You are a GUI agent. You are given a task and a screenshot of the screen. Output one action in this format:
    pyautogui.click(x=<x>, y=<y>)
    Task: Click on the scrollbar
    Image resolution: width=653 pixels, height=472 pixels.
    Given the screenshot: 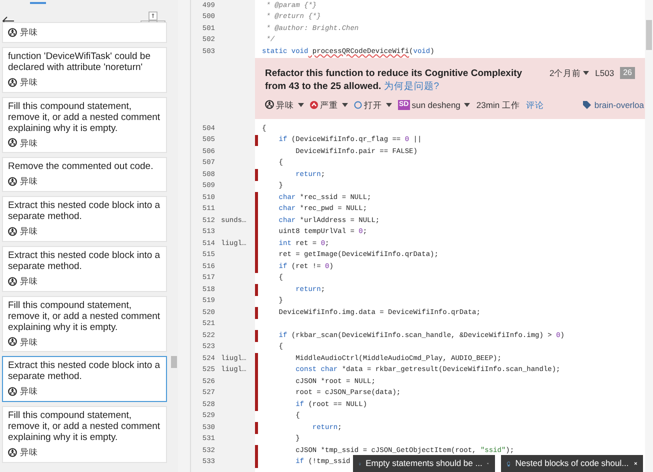 What is the action you would take?
    pyautogui.click(x=649, y=236)
    